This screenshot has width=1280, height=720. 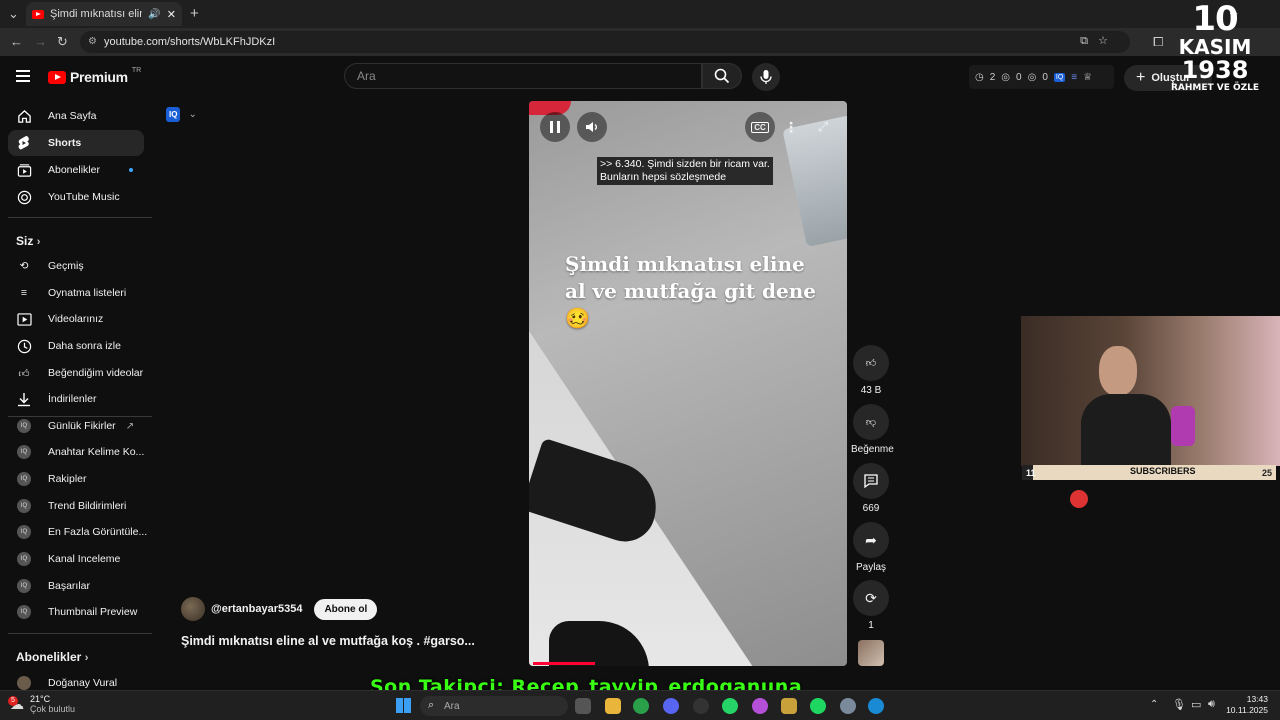 What do you see at coordinates (76, 197) in the screenshot?
I see `sidebar-item-youtube-music: YouTube Music` at bounding box center [76, 197].